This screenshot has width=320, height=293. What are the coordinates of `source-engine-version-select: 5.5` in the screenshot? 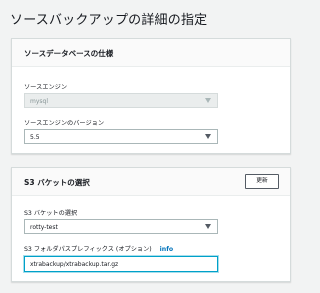 It's located at (121, 136).